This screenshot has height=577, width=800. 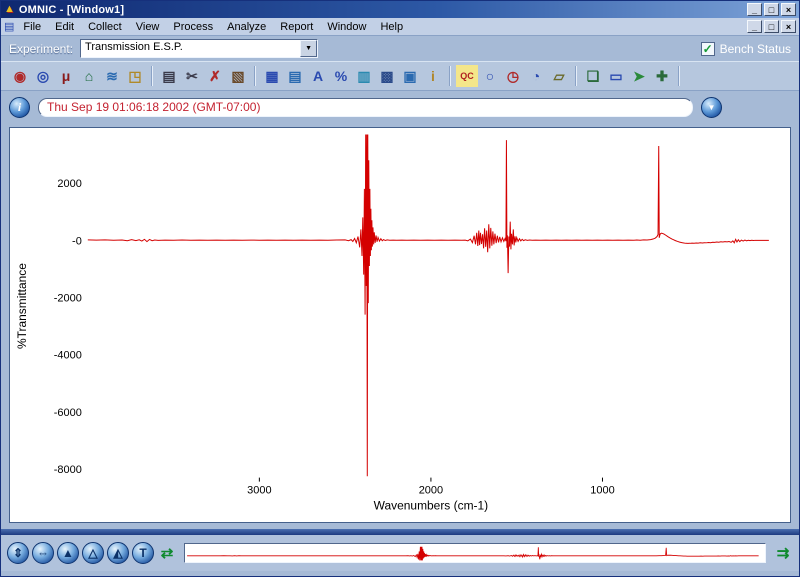 I want to click on delete-icon: ✗, so click(x=215, y=76).